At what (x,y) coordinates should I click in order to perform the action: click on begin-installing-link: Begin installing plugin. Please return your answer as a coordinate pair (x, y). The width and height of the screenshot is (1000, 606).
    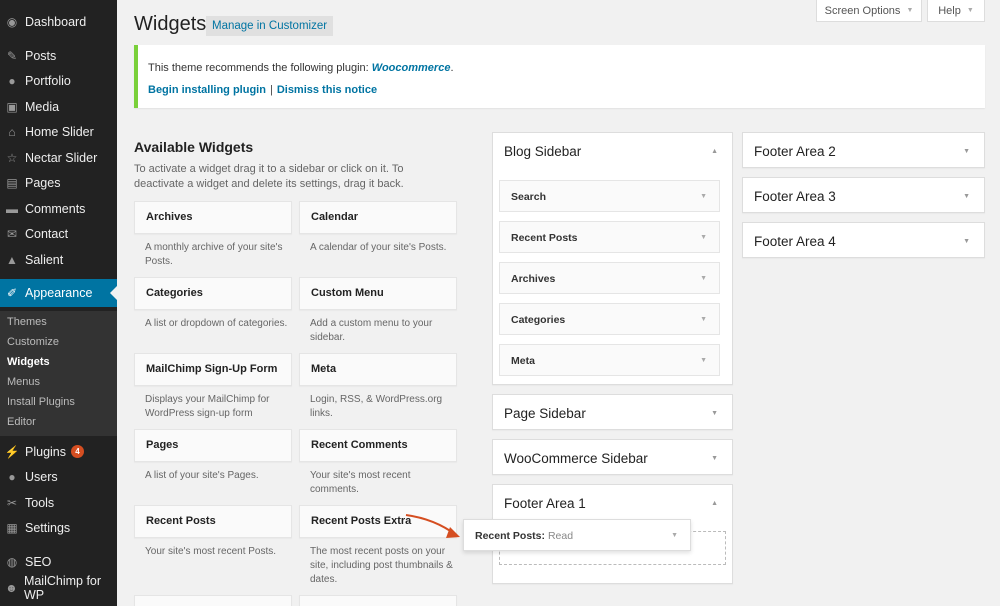
    Looking at the image, I should click on (207, 90).